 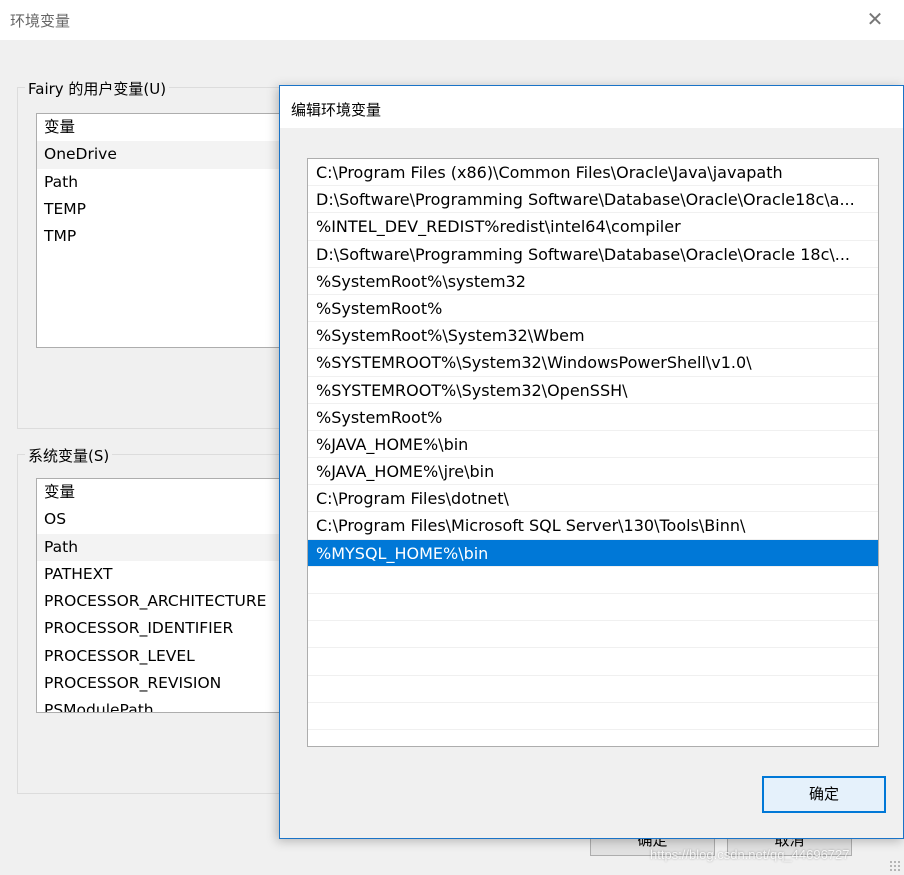 I want to click on list-item: PROCESSOR_REVISION, so click(x=166, y=683).